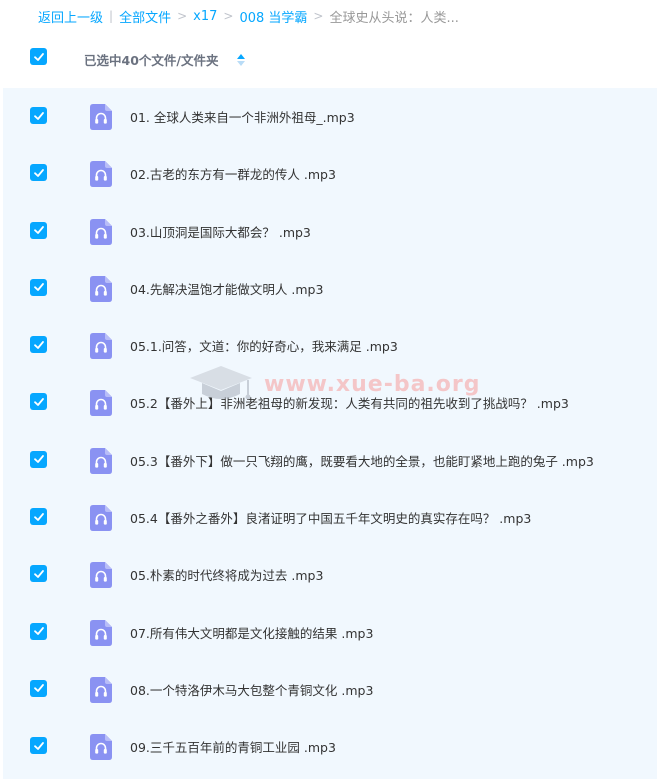  I want to click on file-row: 05.1.问答，文道：你的好奇心，我来满足 .mp3, so click(330, 345).